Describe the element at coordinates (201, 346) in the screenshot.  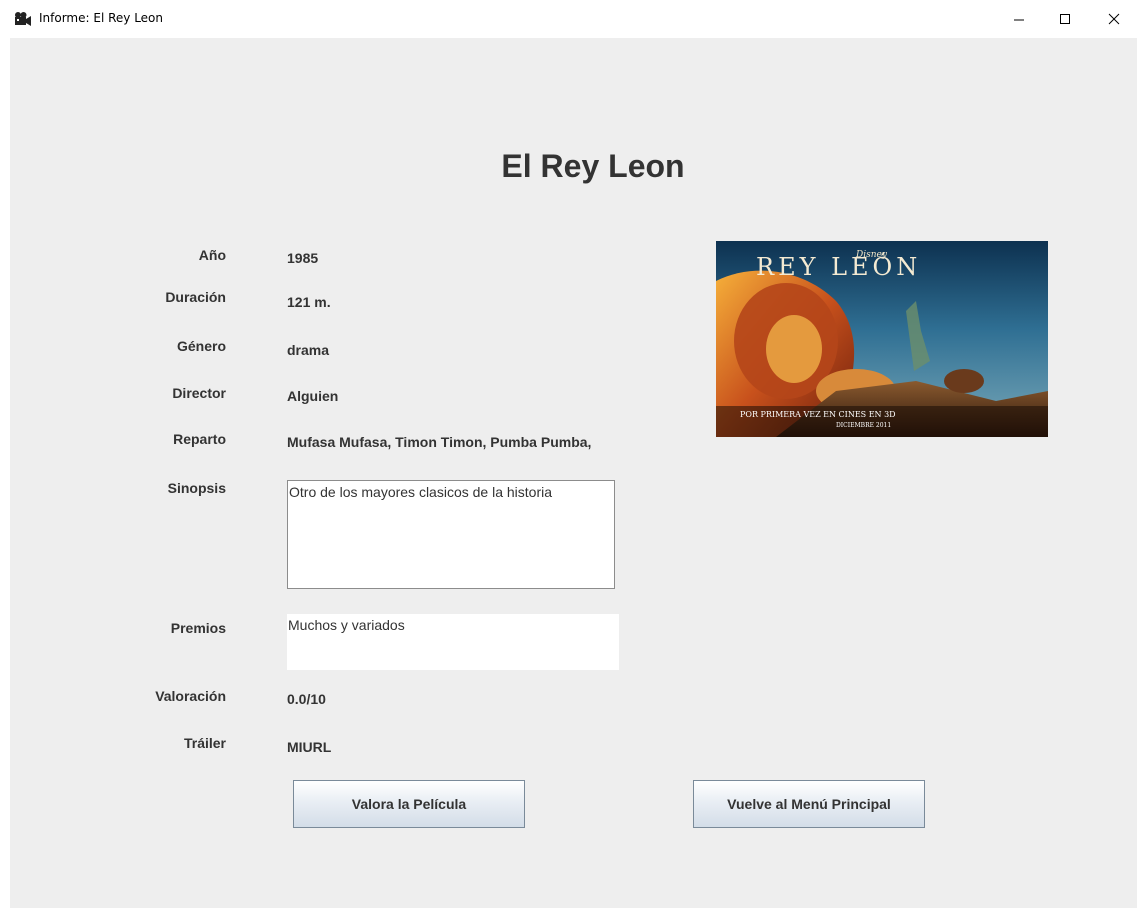
I see `genre-label: Género` at that location.